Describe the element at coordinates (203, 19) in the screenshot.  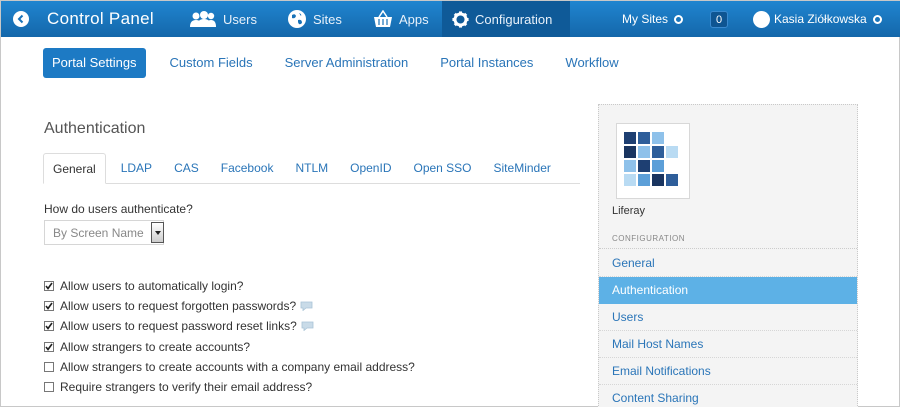
I see `users-icon` at that location.